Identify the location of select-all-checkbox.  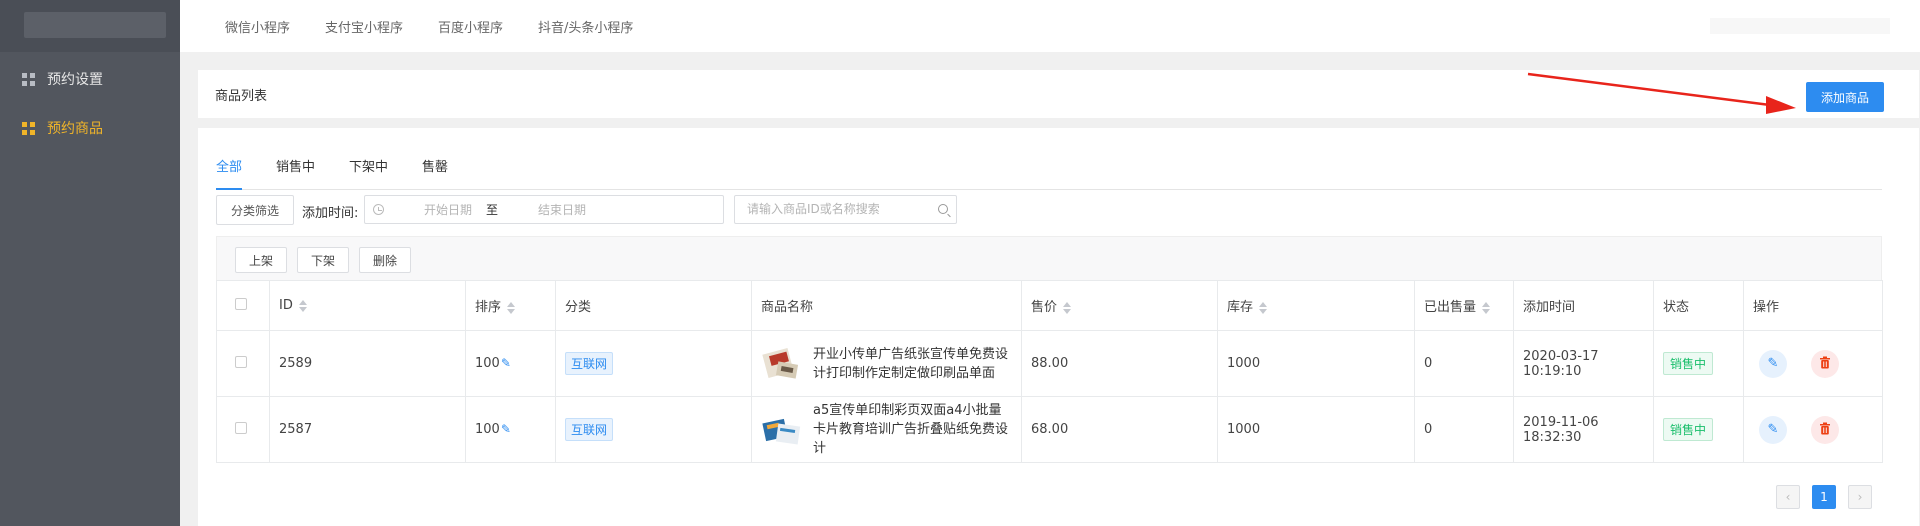
(241, 303).